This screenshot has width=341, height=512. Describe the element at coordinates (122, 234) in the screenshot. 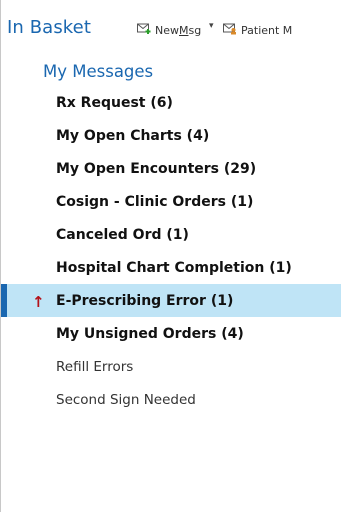

I see `folder-label: Canceled Ord (1)` at that location.